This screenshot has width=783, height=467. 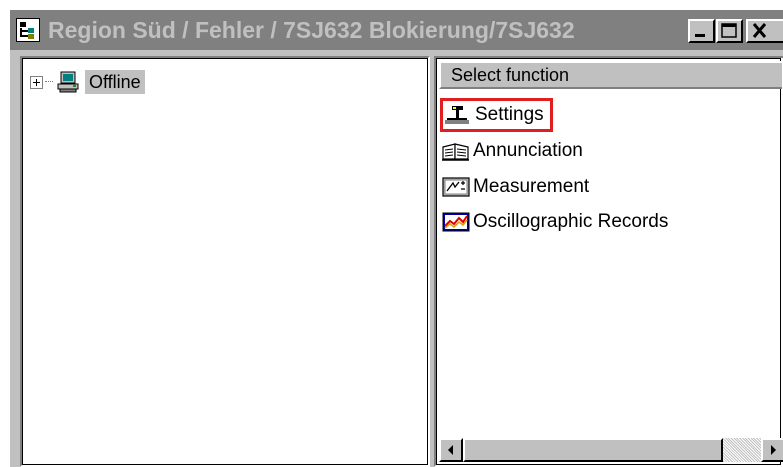 What do you see at coordinates (593, 450) in the screenshot?
I see `scrollbar-thumb` at bounding box center [593, 450].